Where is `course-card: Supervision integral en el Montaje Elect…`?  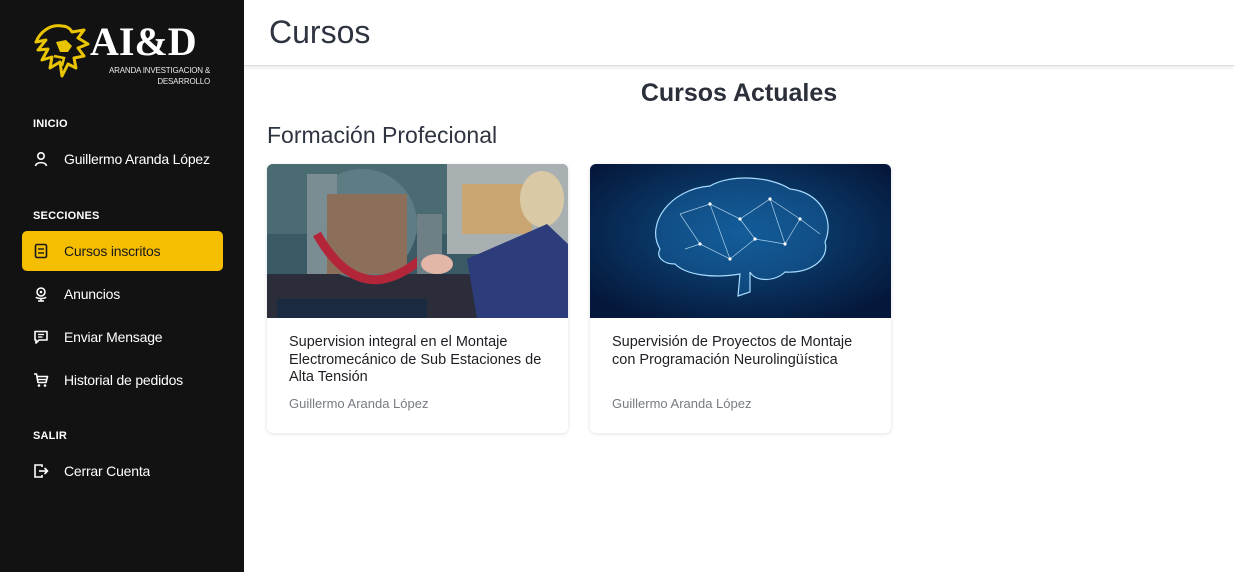
course-card: Supervision integral en el Montaje Elect… is located at coordinates (417, 298).